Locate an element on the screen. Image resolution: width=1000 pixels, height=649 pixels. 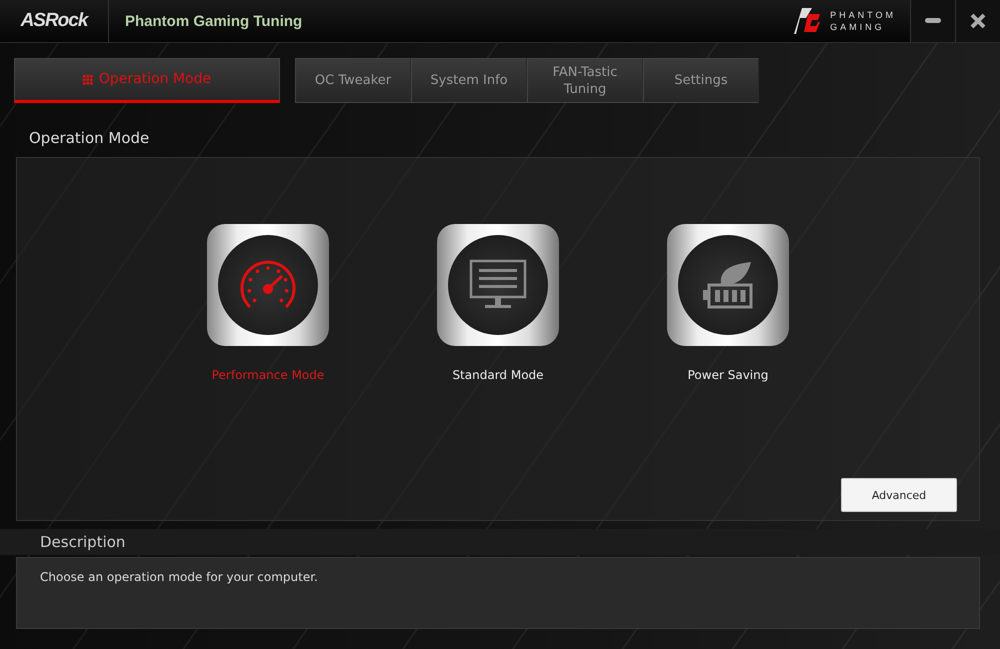
tab: FAN-Tastic Tuning is located at coordinates (585, 80).